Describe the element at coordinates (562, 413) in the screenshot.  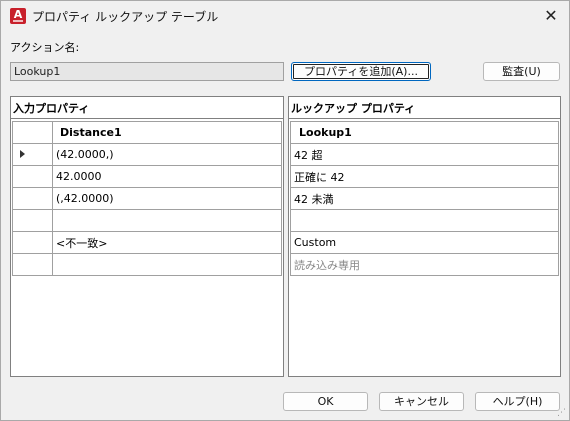
I see `resize-grip-icon: ⋰` at that location.